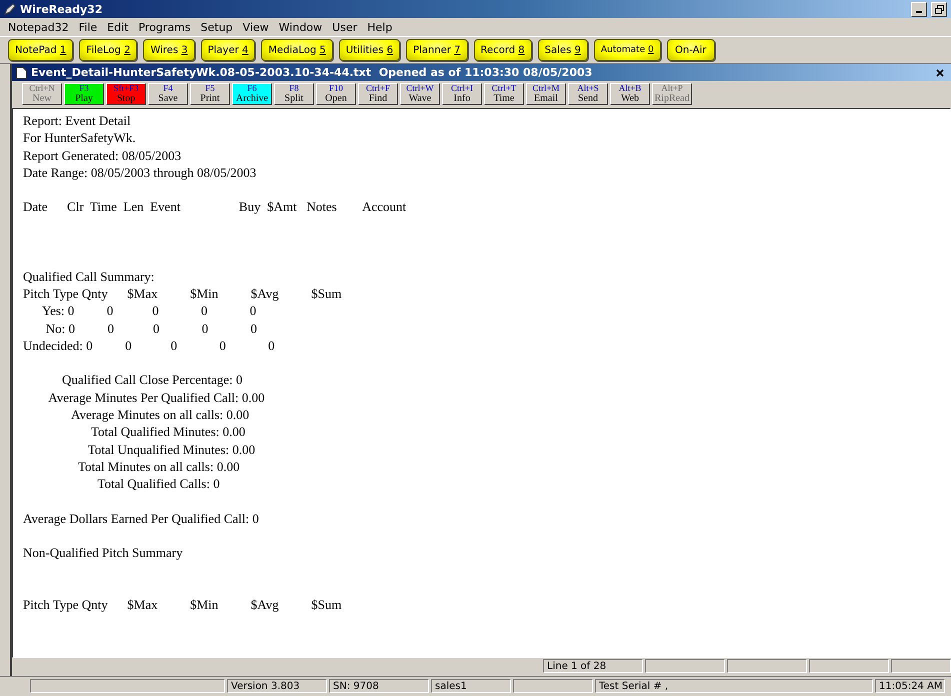 The height and width of the screenshot is (696, 951). What do you see at coordinates (420, 93) in the screenshot?
I see `toolbar-button: Ctrl+W Wave` at bounding box center [420, 93].